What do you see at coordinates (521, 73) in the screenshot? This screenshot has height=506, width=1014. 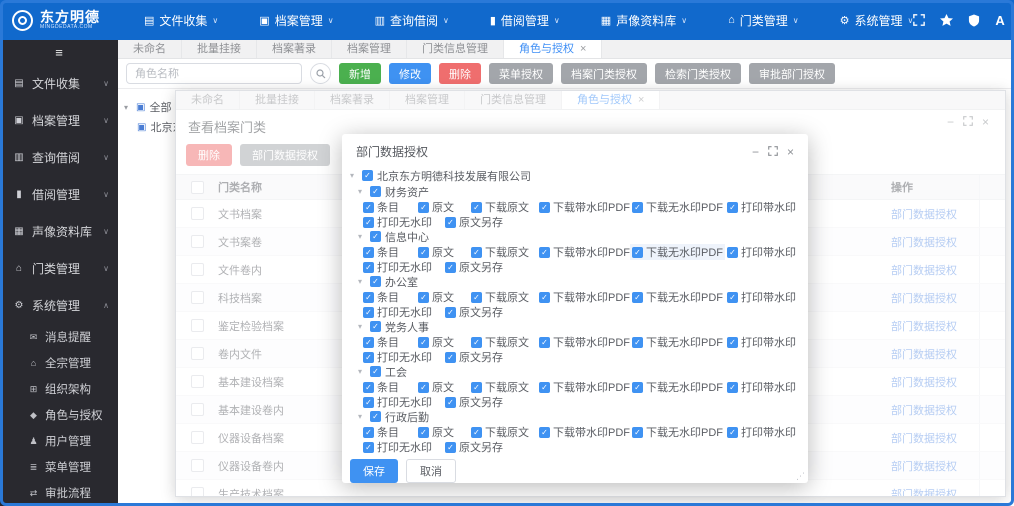 I see `toolbar-button: 菜单授权` at bounding box center [521, 73].